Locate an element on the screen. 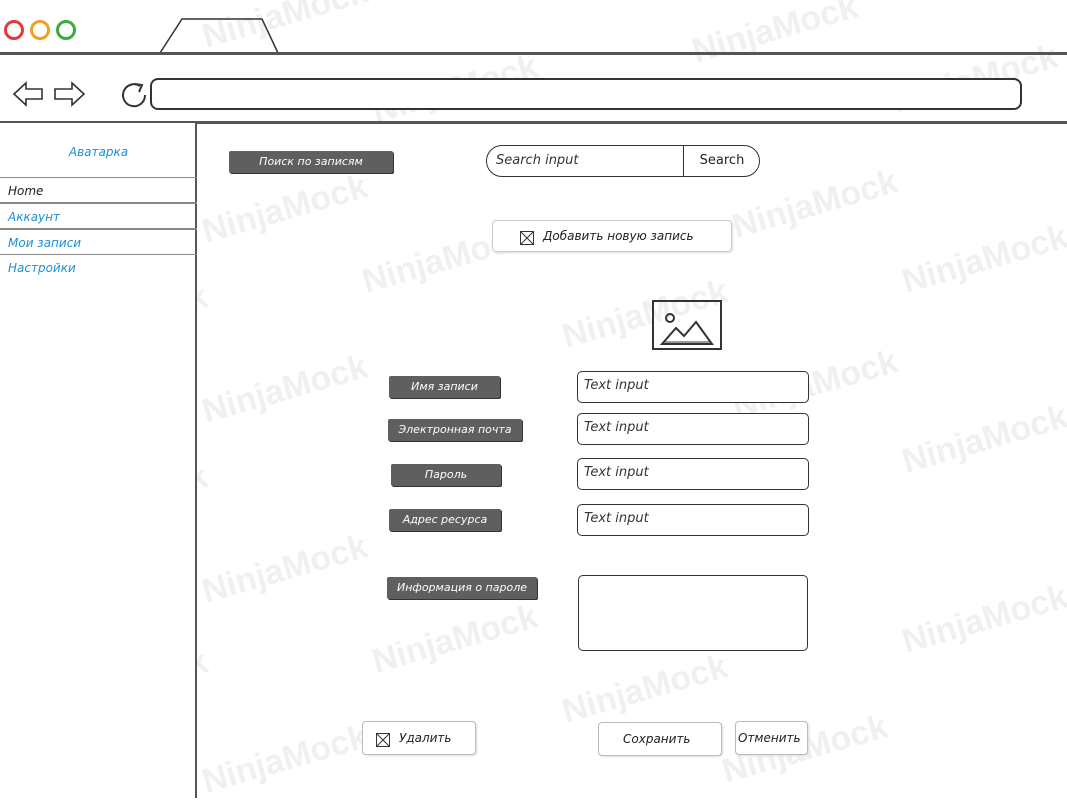 Image resolution: width=1067 pixels, height=802 pixels. password-label: Пароль is located at coordinates (446, 475).